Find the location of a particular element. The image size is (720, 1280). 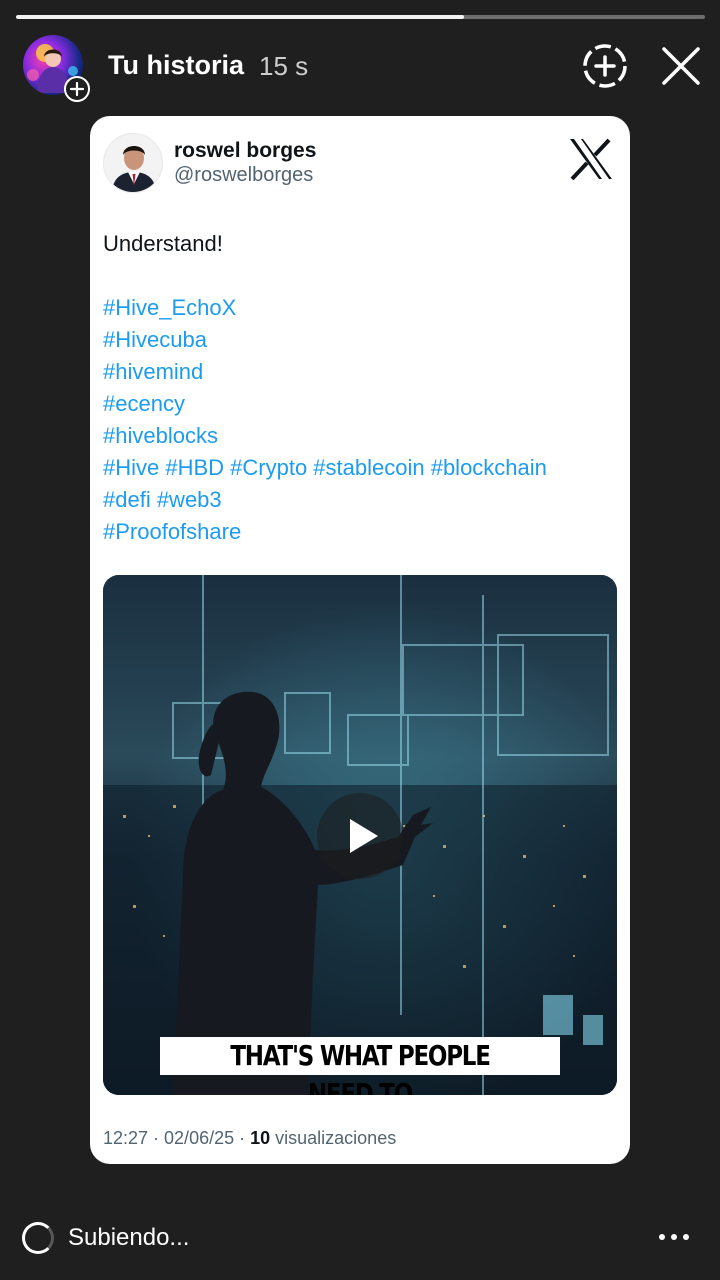

tweet-meta: 12:27 · 02/06/25 · 10 visualizaciones is located at coordinates (249, 1138).